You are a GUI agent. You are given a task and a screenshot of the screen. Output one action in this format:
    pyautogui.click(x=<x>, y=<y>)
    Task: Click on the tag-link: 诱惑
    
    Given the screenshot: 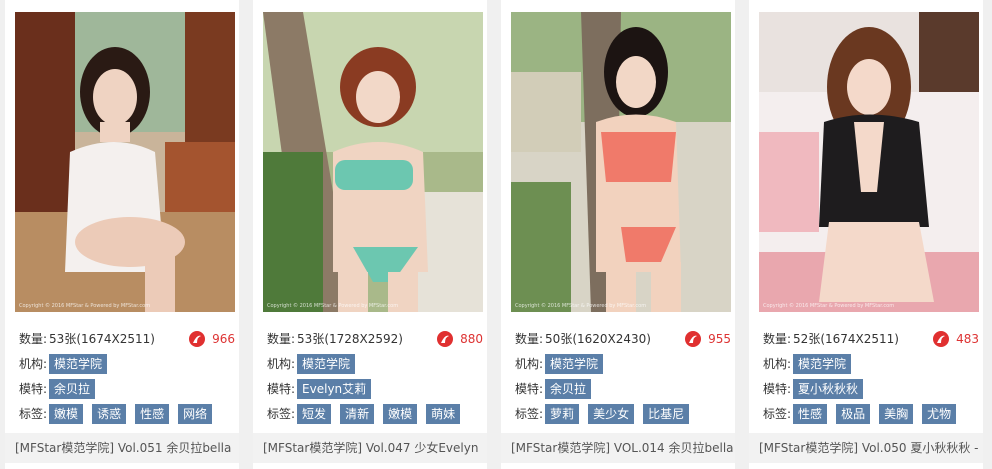 What is the action you would take?
    pyautogui.click(x=109, y=413)
    